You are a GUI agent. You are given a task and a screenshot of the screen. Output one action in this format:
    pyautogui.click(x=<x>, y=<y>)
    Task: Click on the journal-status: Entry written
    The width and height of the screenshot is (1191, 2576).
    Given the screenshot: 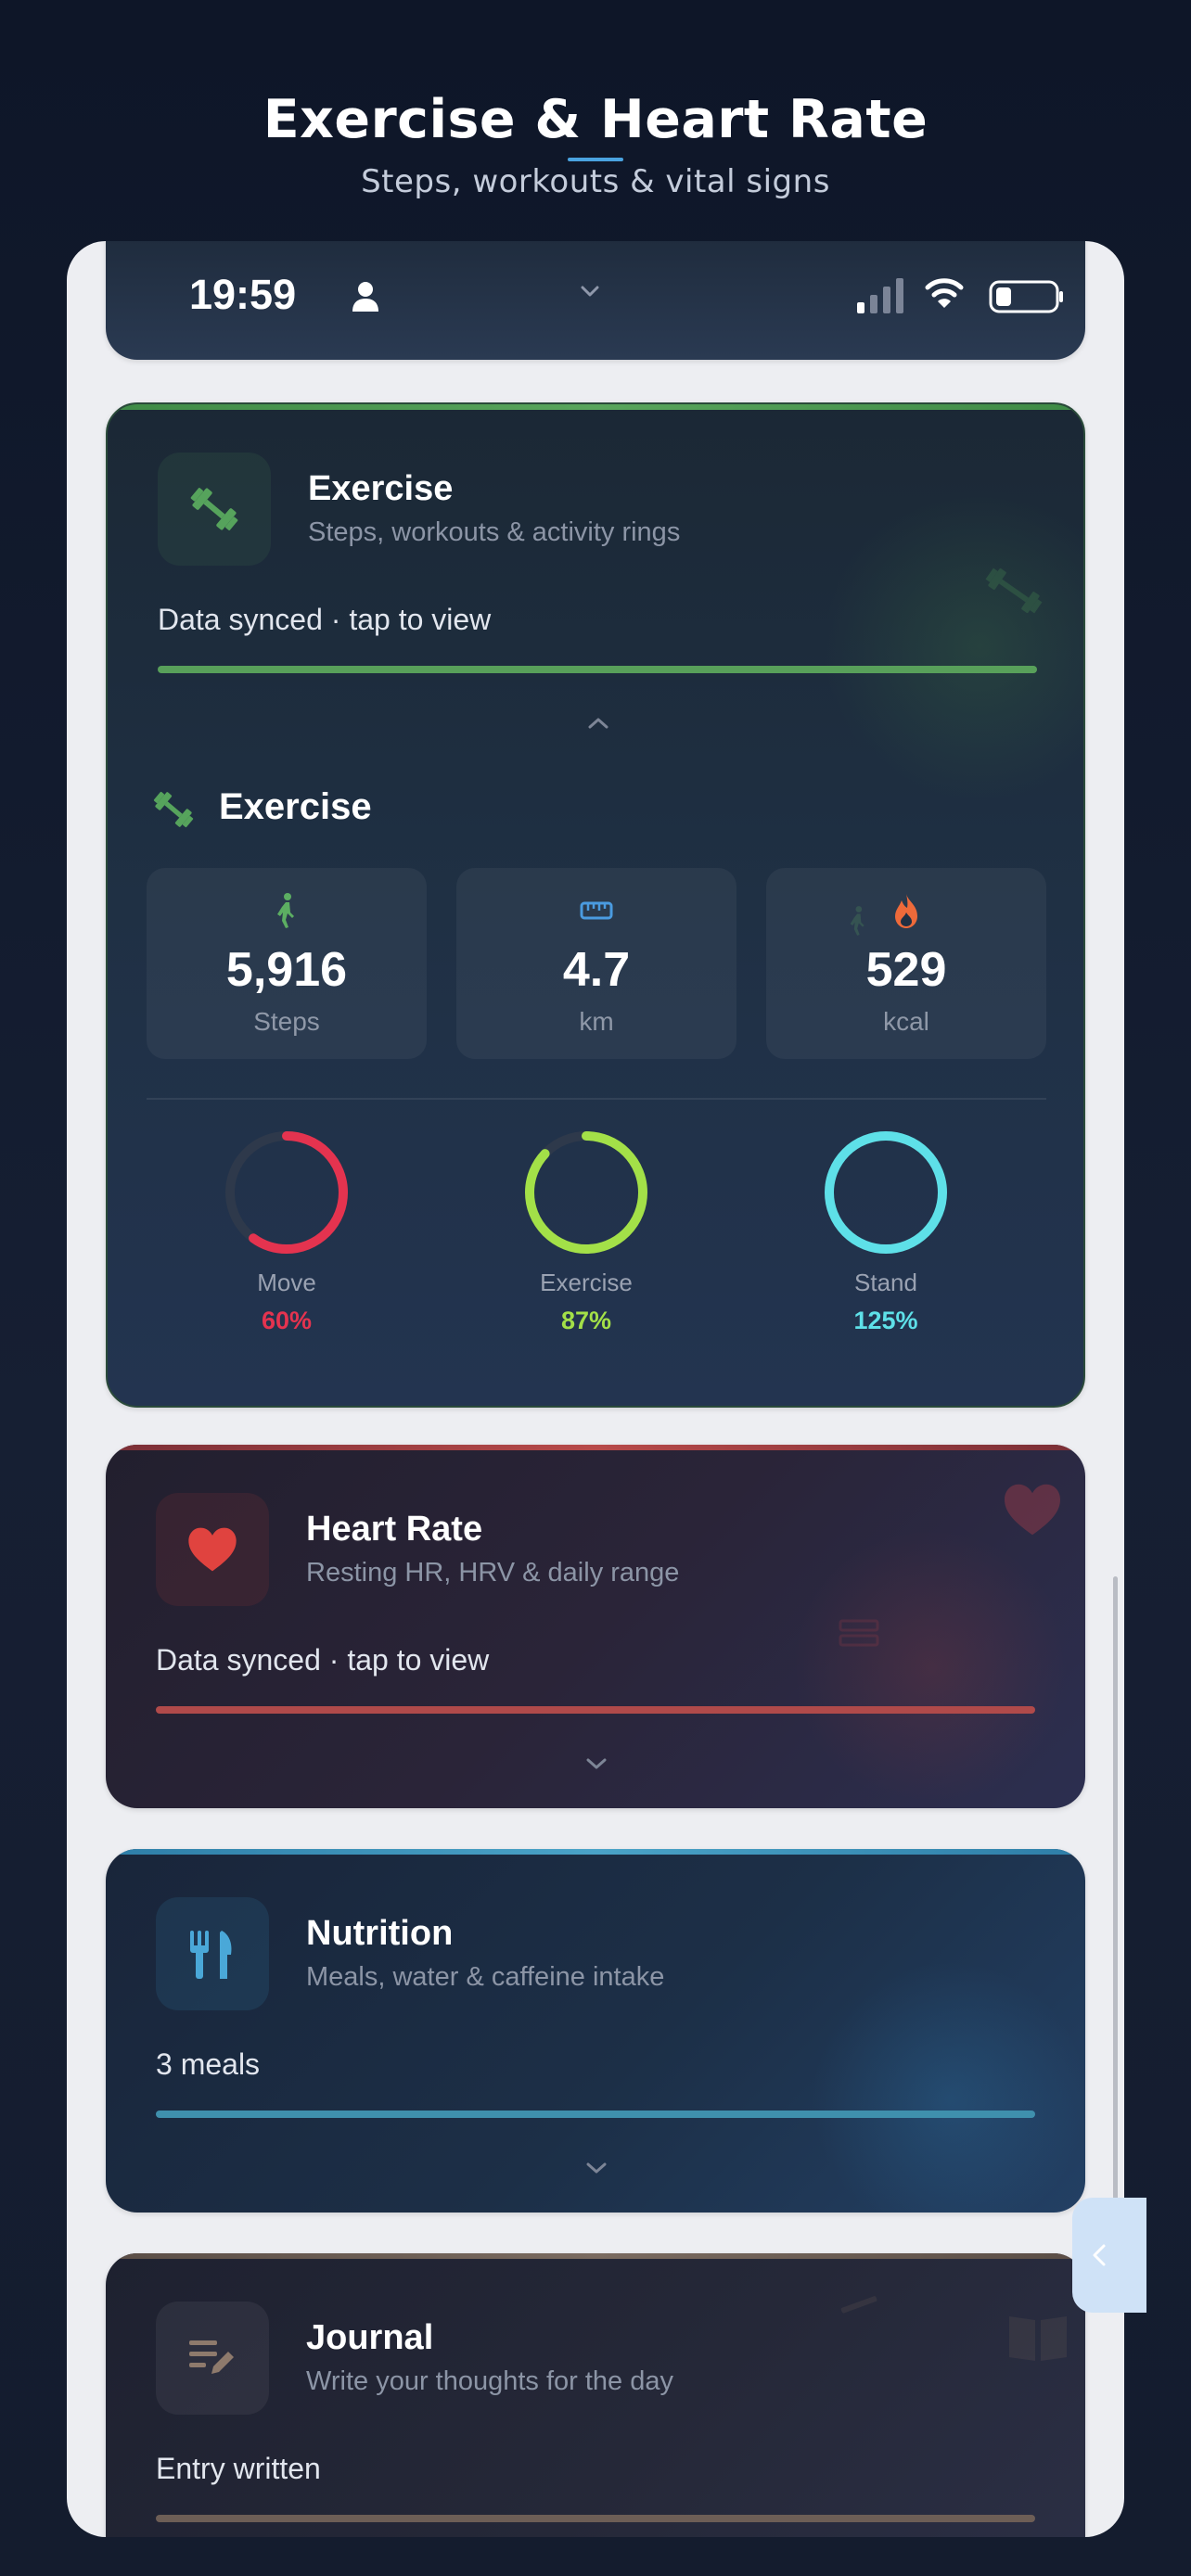 What is the action you would take?
    pyautogui.click(x=238, y=2468)
    